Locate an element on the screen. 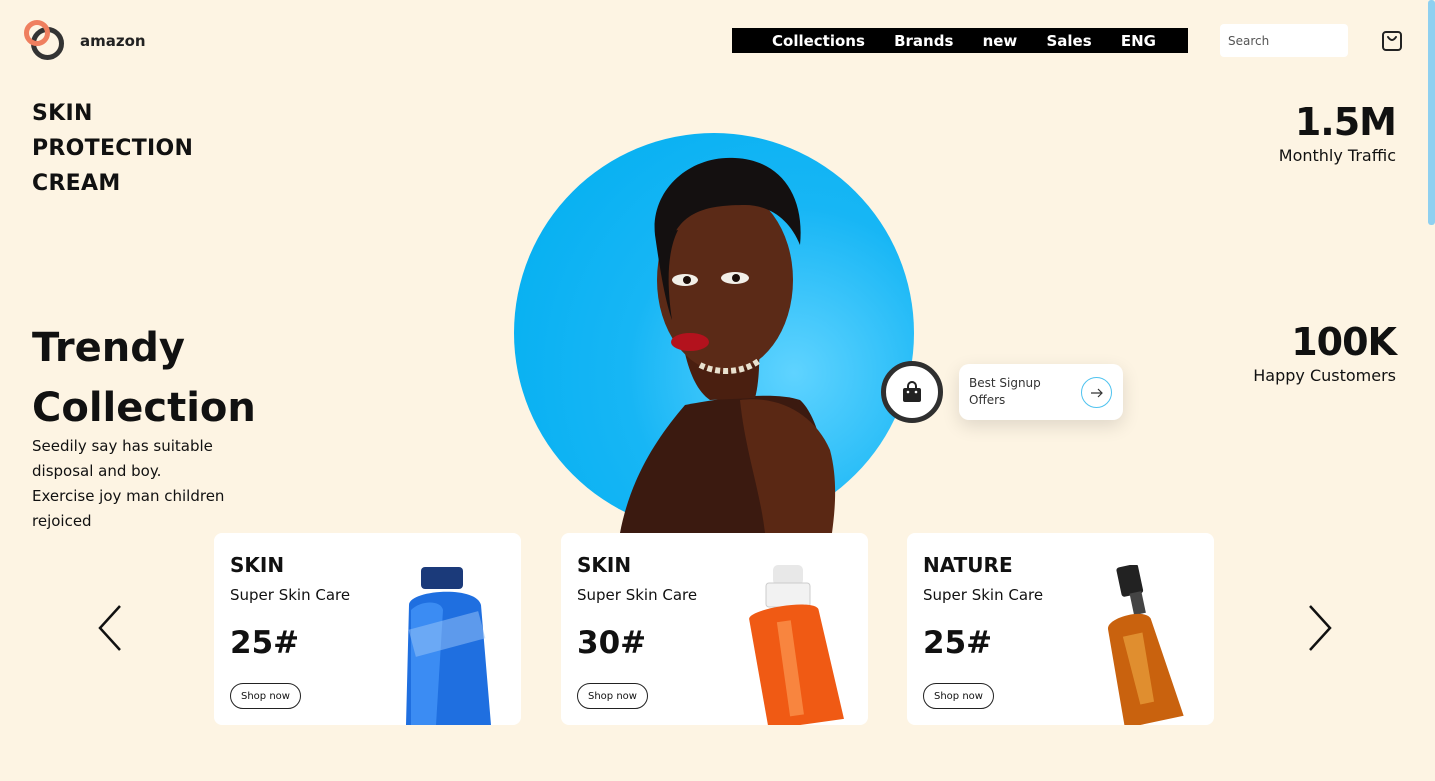 This screenshot has width=1435, height=781. logo: amazon is located at coordinates (85, 41).